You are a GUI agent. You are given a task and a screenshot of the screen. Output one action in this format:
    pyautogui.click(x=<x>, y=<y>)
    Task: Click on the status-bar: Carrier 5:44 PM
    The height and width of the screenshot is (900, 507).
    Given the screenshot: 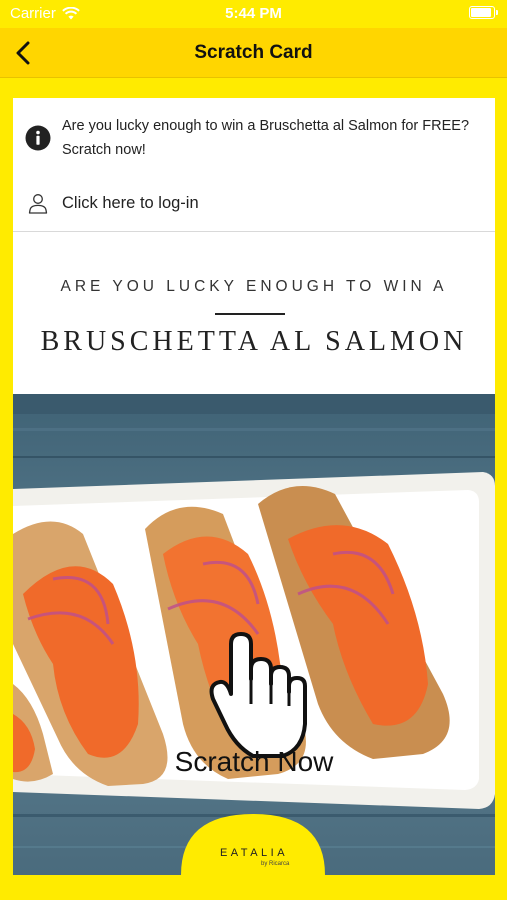 What is the action you would take?
    pyautogui.click(x=253, y=14)
    